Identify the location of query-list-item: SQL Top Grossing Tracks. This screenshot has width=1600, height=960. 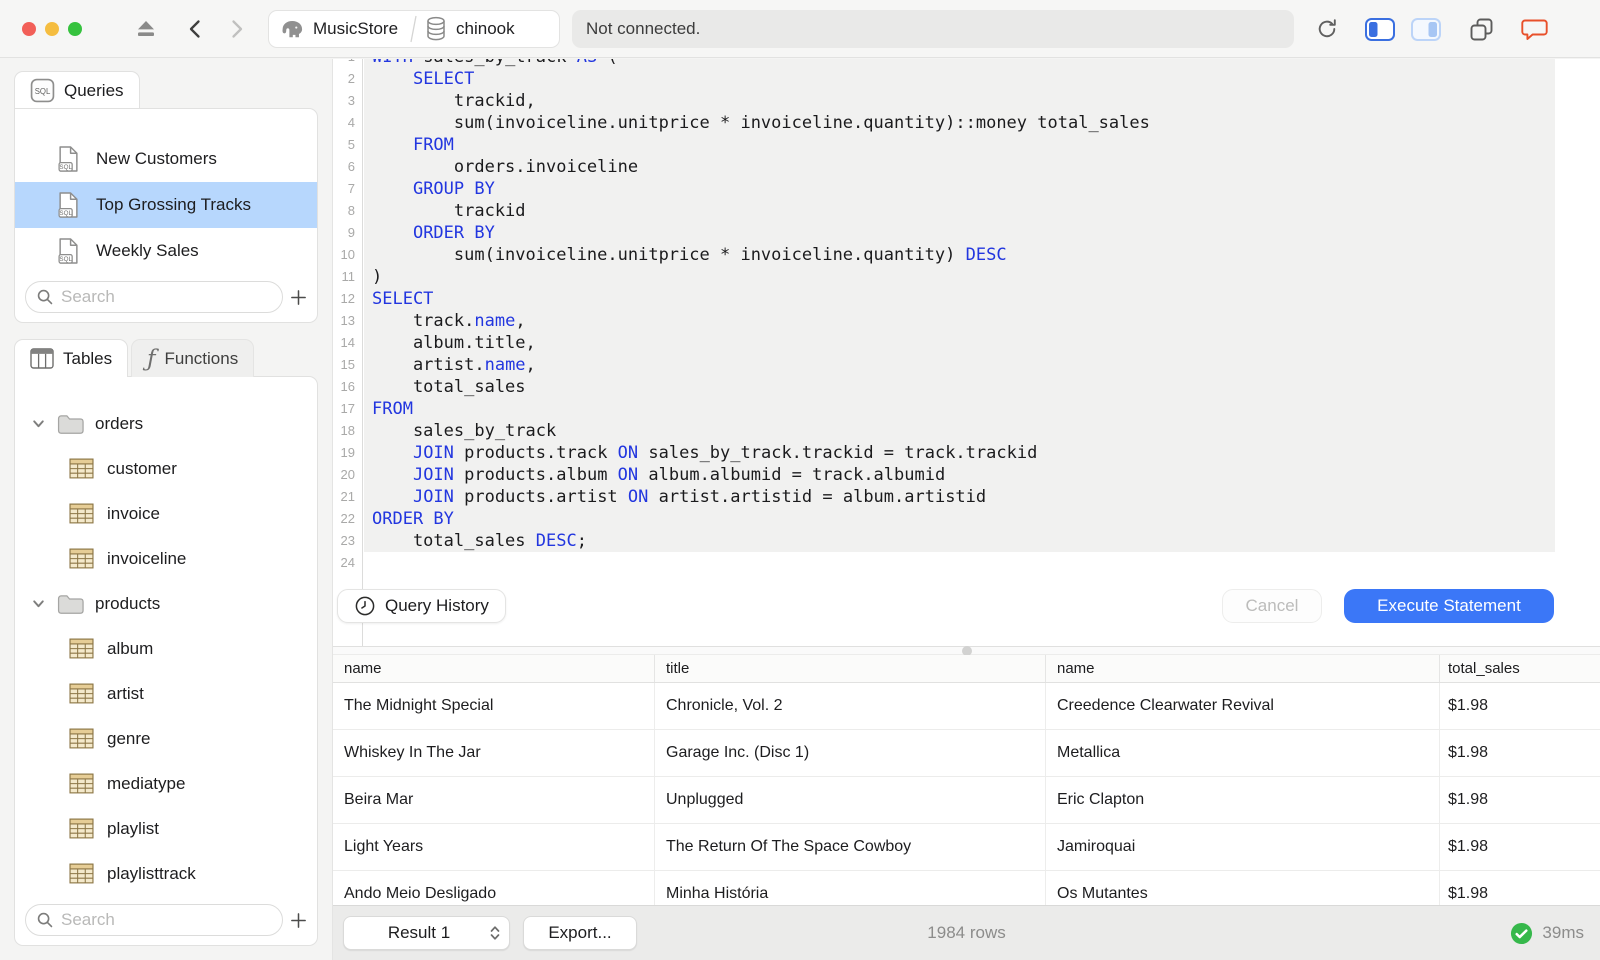
(166, 205).